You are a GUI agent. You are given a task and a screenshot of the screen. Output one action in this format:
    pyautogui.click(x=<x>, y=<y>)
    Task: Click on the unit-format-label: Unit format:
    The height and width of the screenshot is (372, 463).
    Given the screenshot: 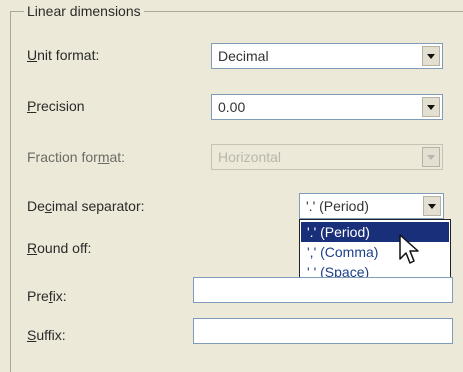 What is the action you would take?
    pyautogui.click(x=63, y=55)
    